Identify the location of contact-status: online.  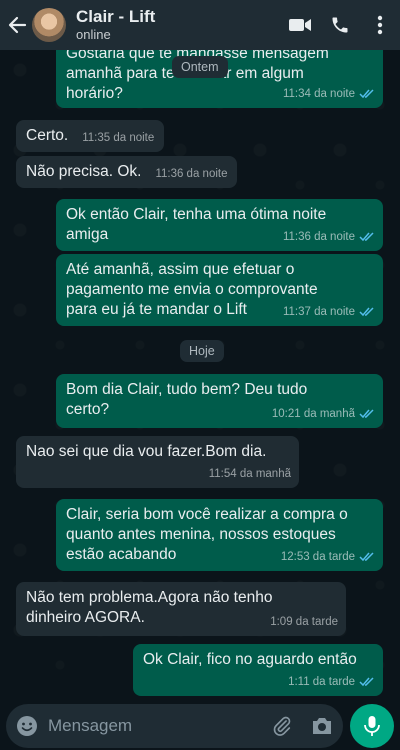
(93, 34).